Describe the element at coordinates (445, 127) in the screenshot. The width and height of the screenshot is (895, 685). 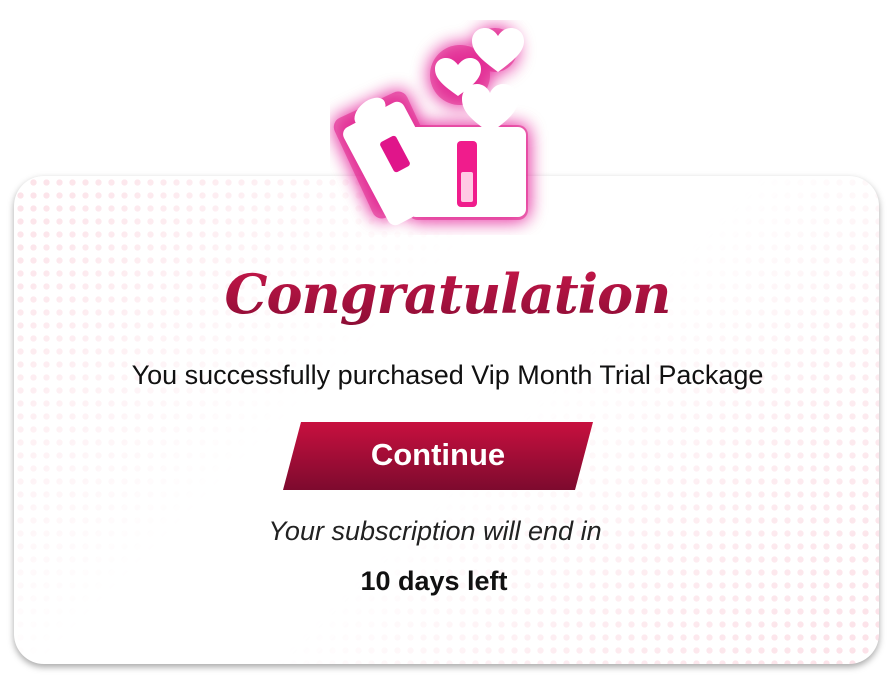
I see `gift-box-hearts-icon` at that location.